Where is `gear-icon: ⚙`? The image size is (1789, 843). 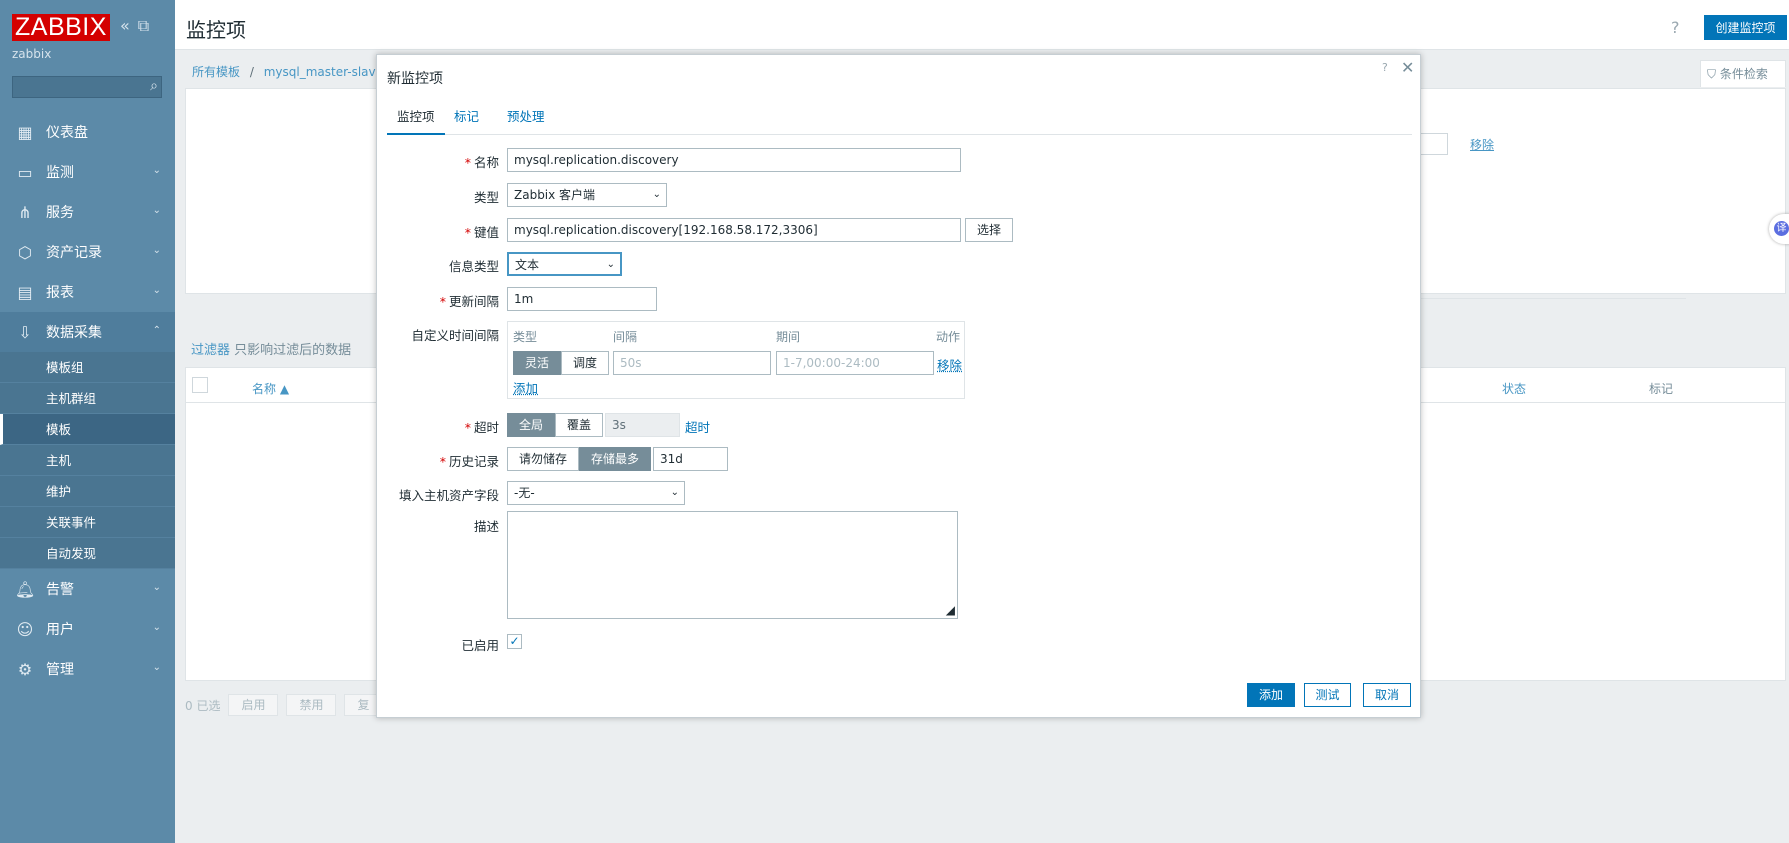
gear-icon: ⚙ is located at coordinates (25, 669).